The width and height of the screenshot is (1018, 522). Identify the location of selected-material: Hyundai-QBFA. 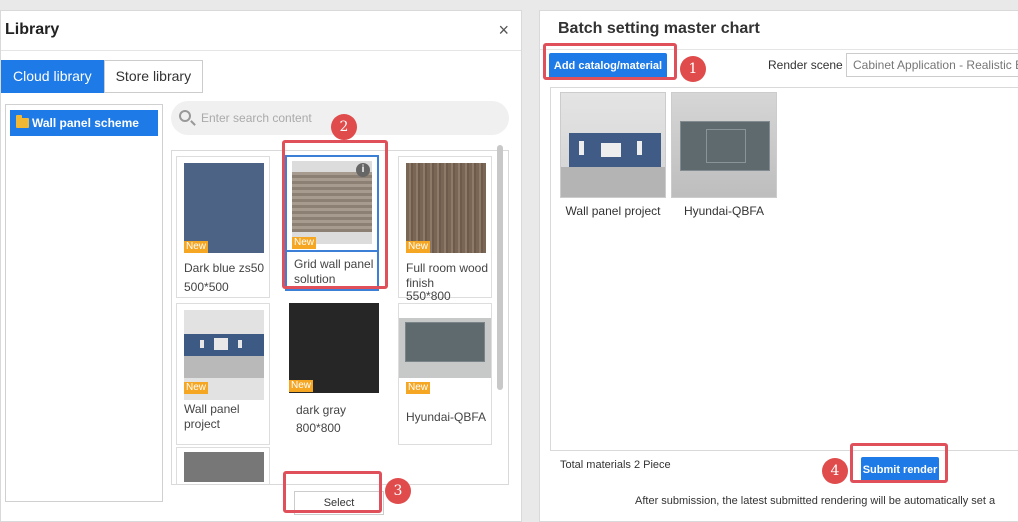
(724, 155).